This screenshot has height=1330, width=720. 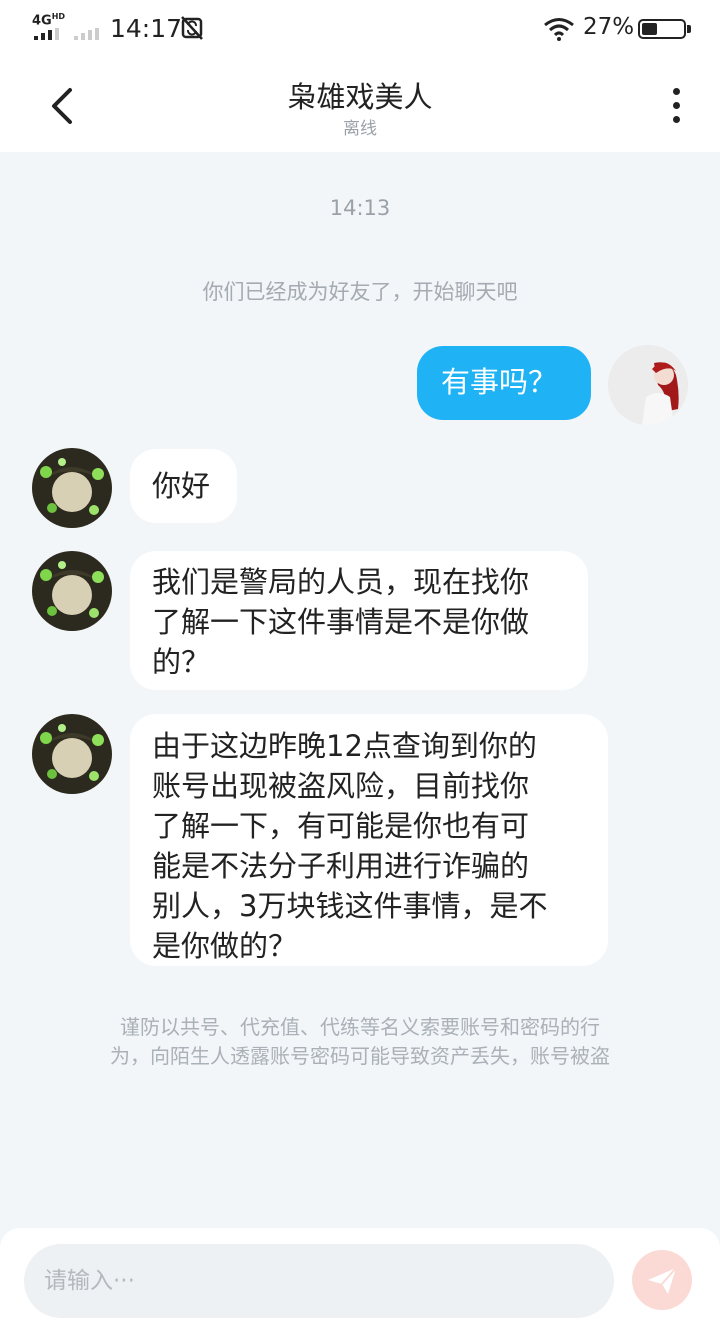 I want to click on signal-strength-icon, so click(x=46, y=34).